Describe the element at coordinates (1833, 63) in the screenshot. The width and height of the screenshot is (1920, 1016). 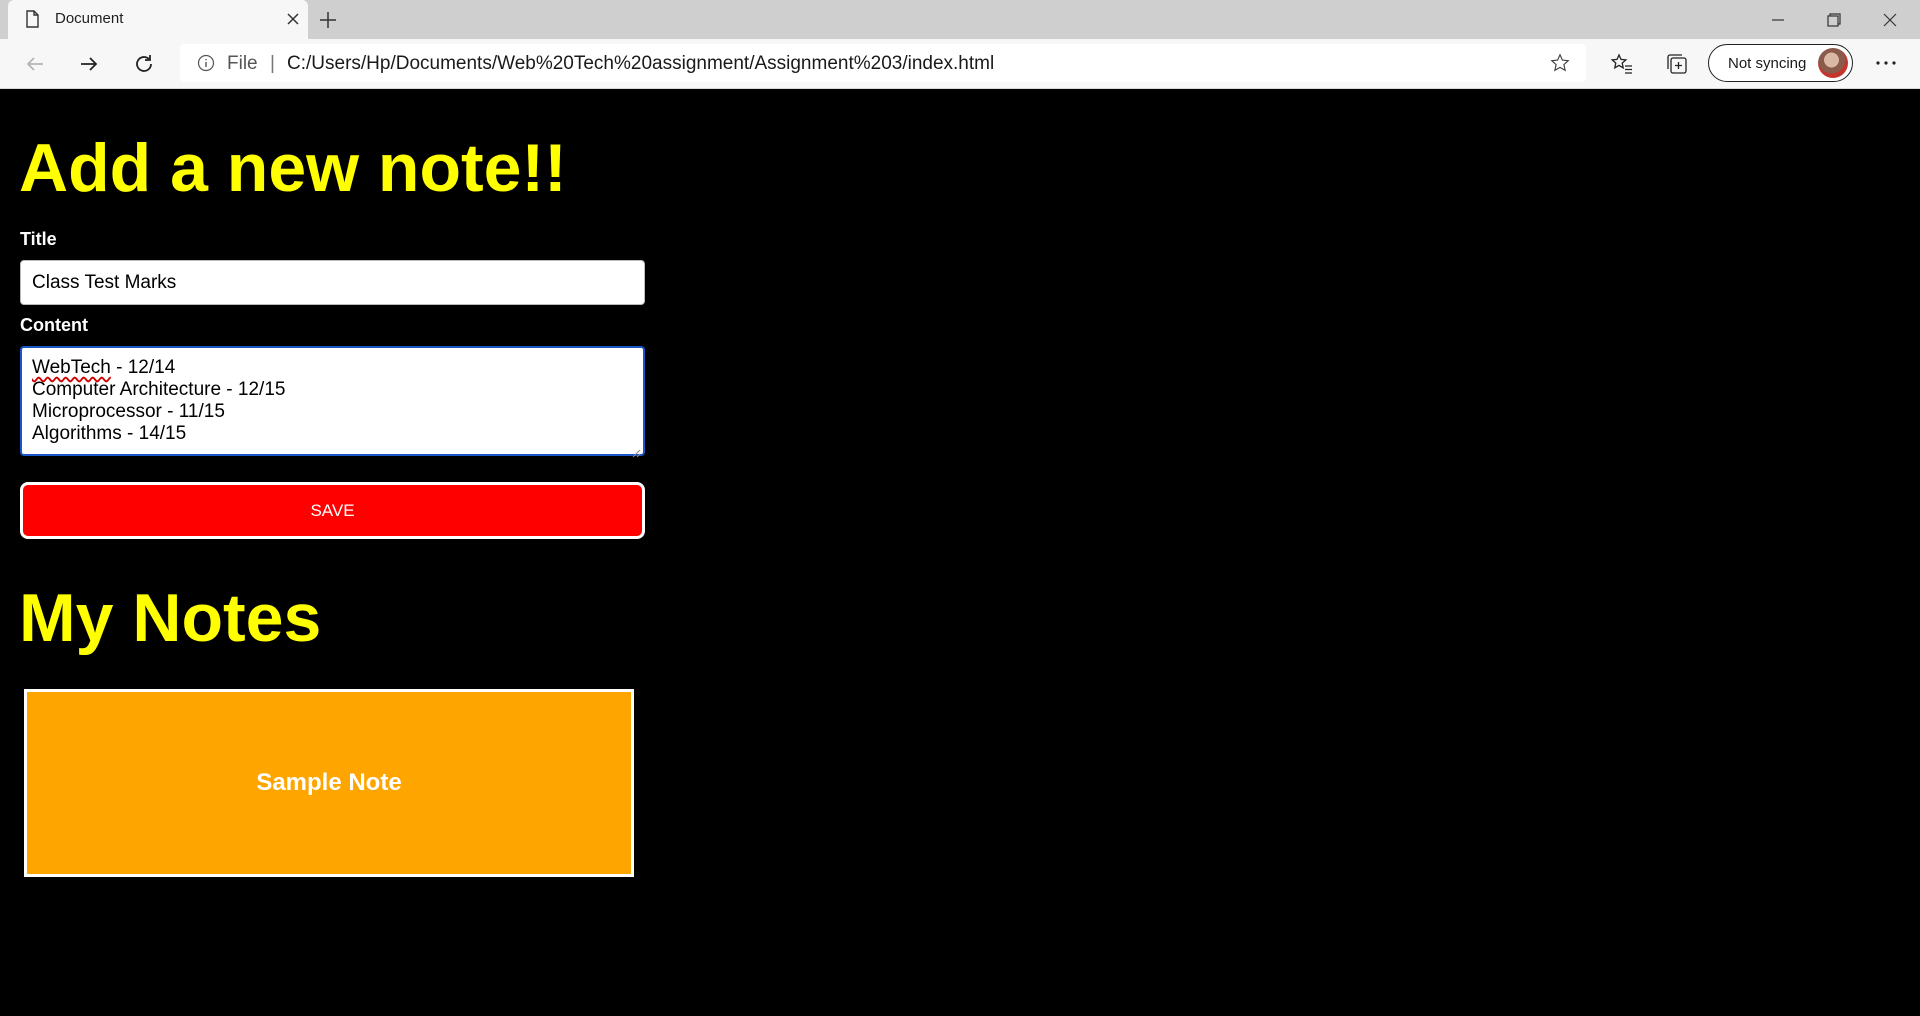
I see `avatar` at that location.